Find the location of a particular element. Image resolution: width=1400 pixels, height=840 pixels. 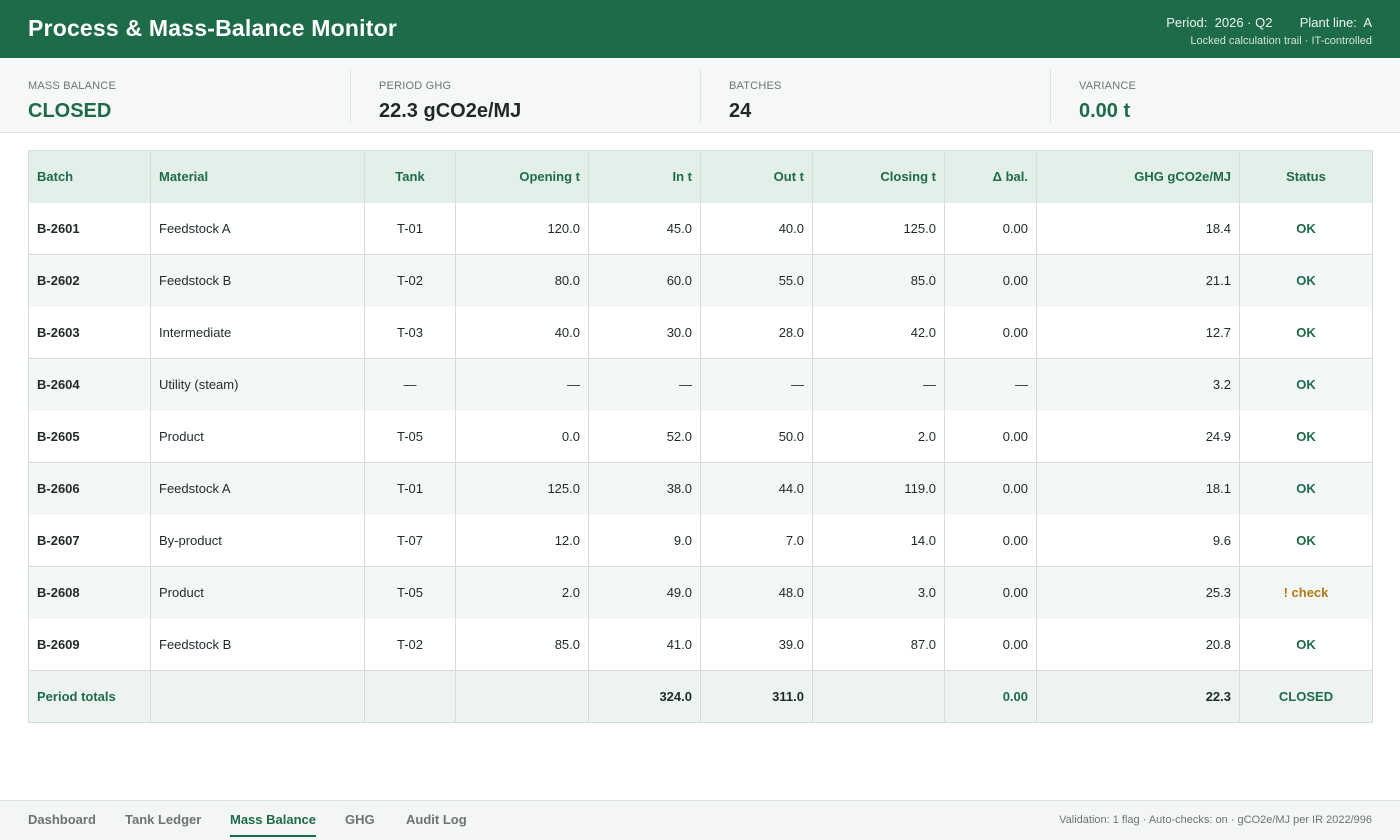

totals-empty-cell is located at coordinates (410, 696).